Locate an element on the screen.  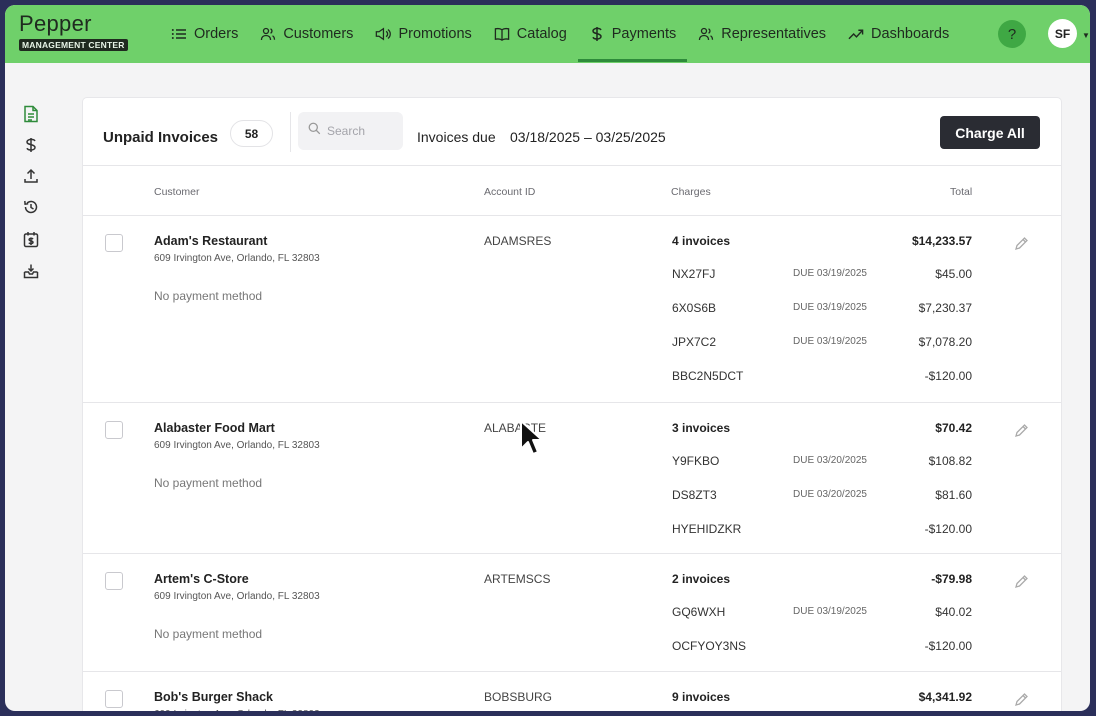
nav-item-catalog: Catalog is located at coordinates (530, 34).